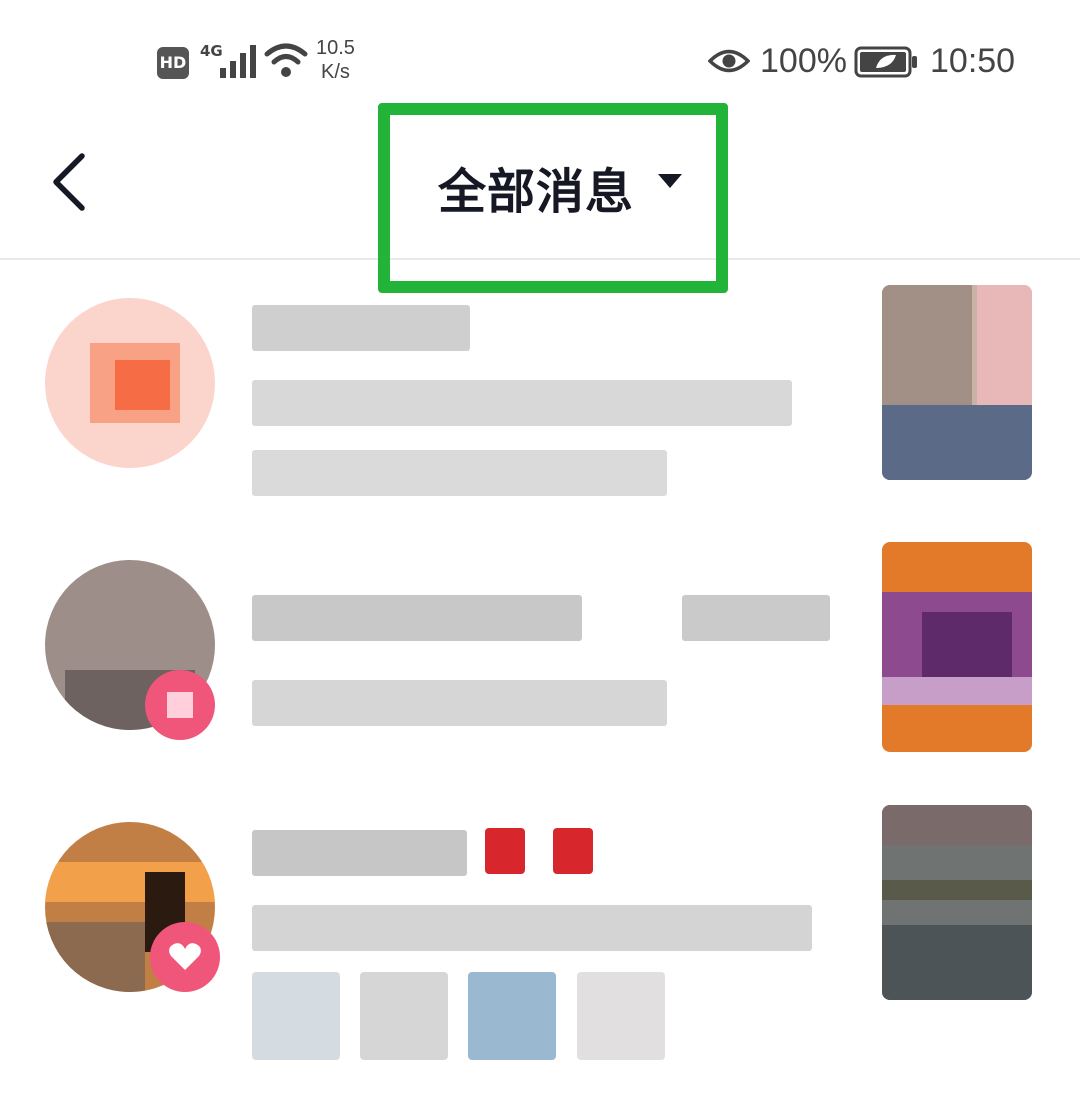 Image resolution: width=1080 pixels, height=1096 pixels. Describe the element at coordinates (670, 181) in the screenshot. I see `caret-down-icon` at that location.